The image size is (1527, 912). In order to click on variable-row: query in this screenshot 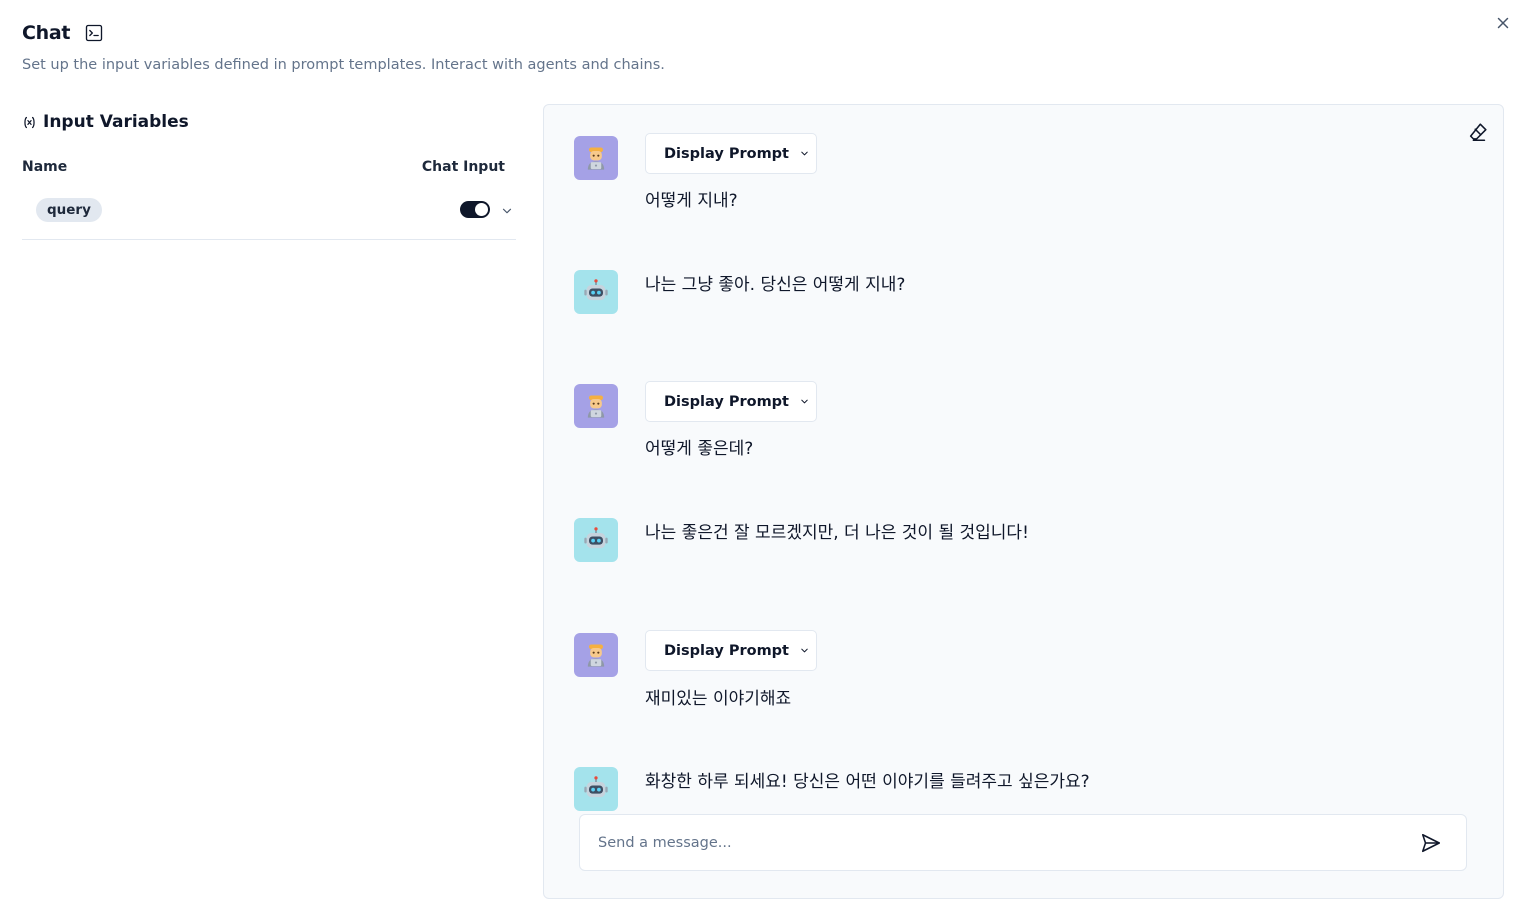, I will do `click(269, 217)`.